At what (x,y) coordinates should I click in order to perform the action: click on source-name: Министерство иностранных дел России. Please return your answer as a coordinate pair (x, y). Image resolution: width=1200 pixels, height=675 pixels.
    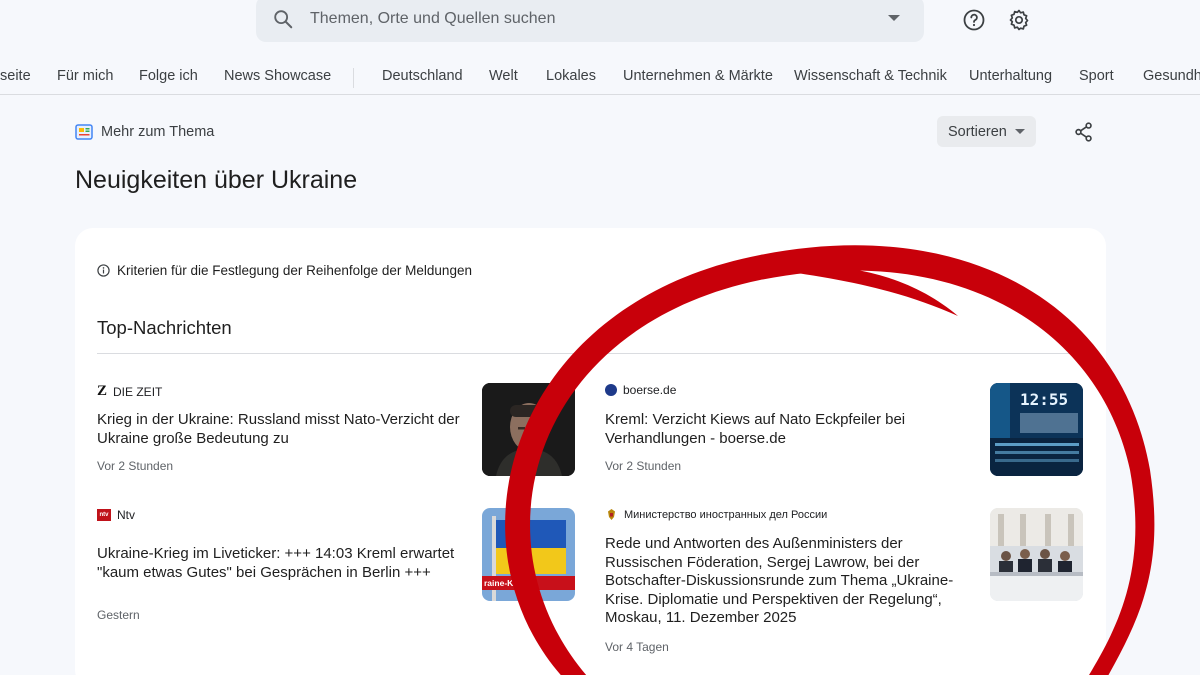
    Looking at the image, I should click on (726, 514).